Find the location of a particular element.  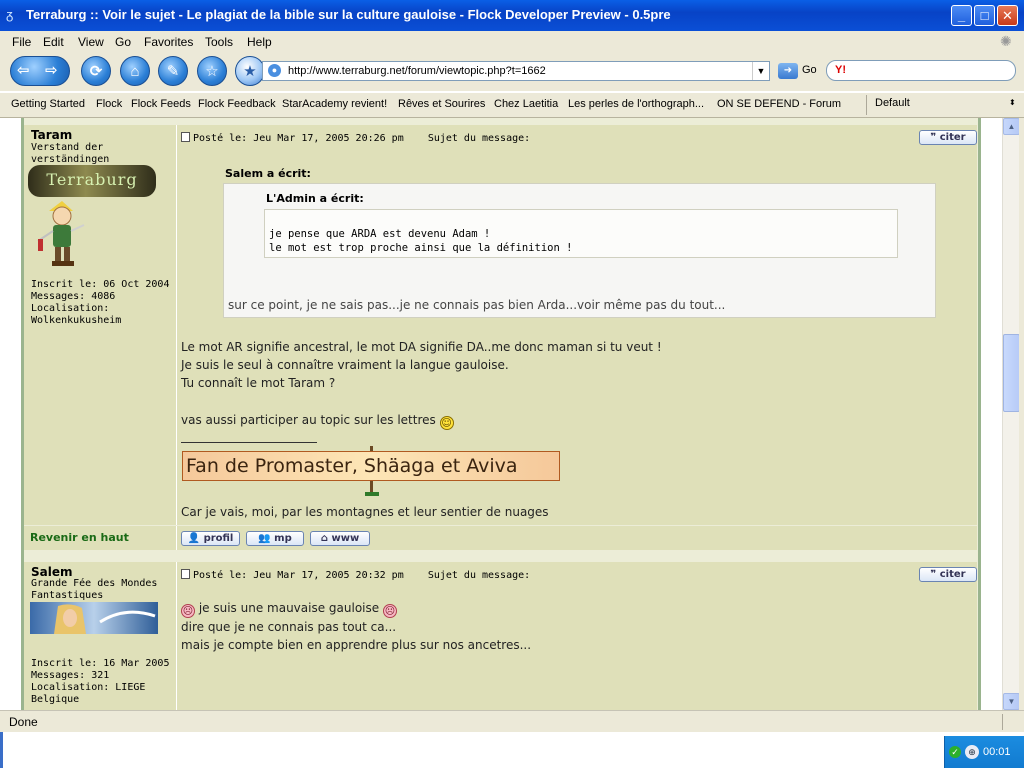

scroll-up-arrow-icon: ▲ is located at coordinates (1011, 126).